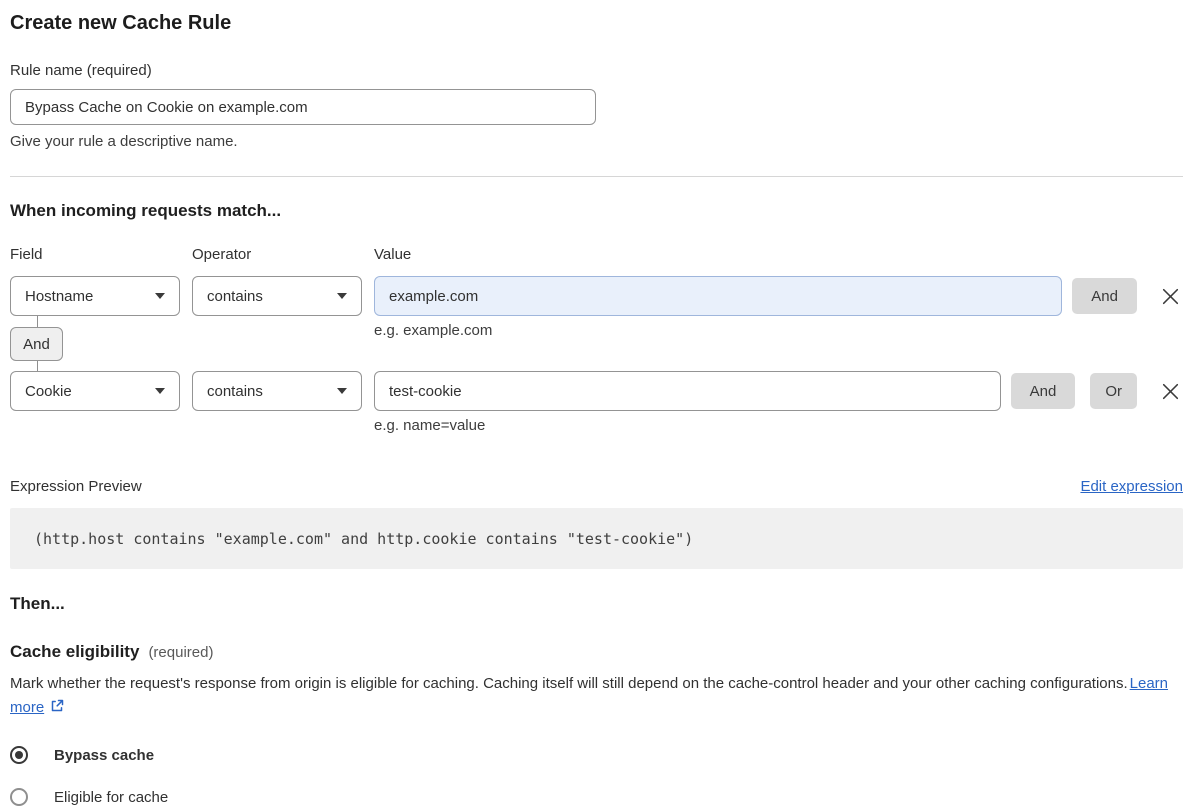  What do you see at coordinates (687, 391) in the screenshot?
I see `value-input-row2` at bounding box center [687, 391].